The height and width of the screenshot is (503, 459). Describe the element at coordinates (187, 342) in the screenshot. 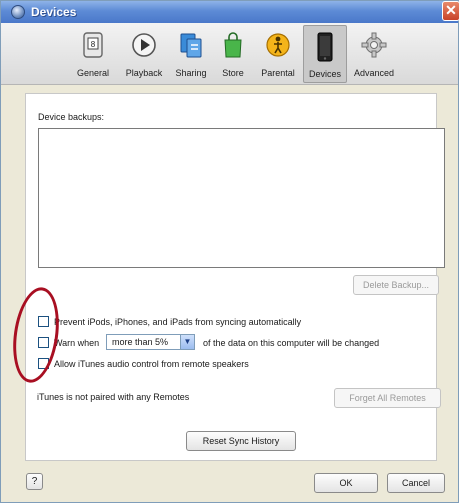

I see `chevron-down-icon: ▼` at that location.